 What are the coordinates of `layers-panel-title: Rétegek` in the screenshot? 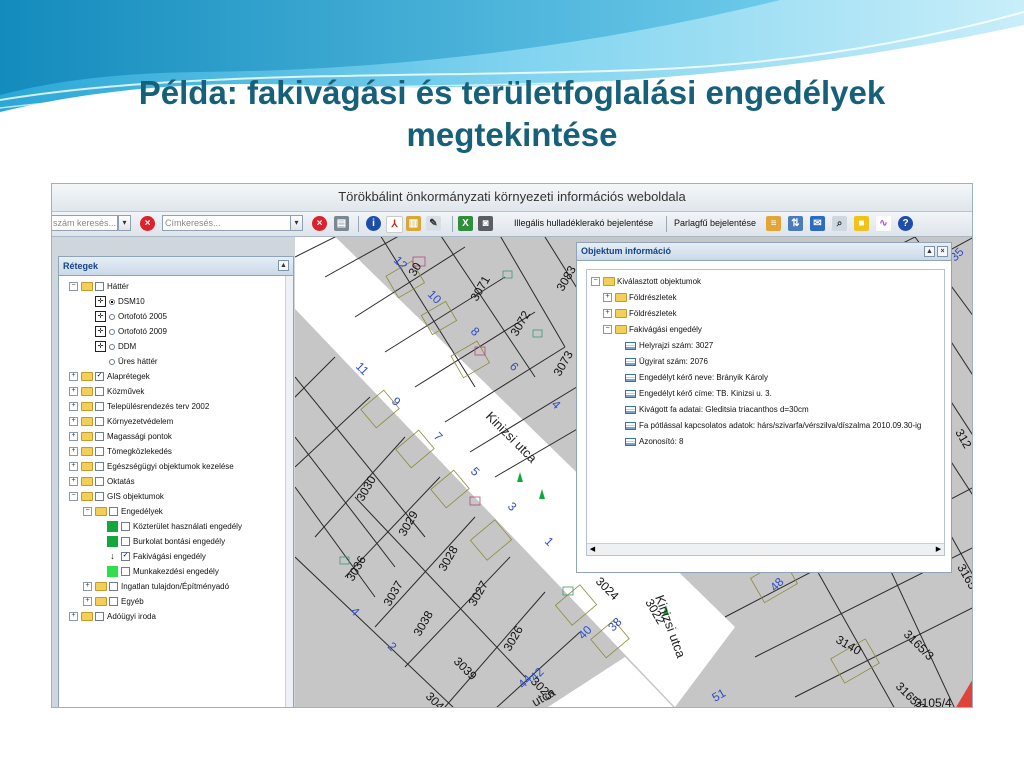 It's located at (81, 266).